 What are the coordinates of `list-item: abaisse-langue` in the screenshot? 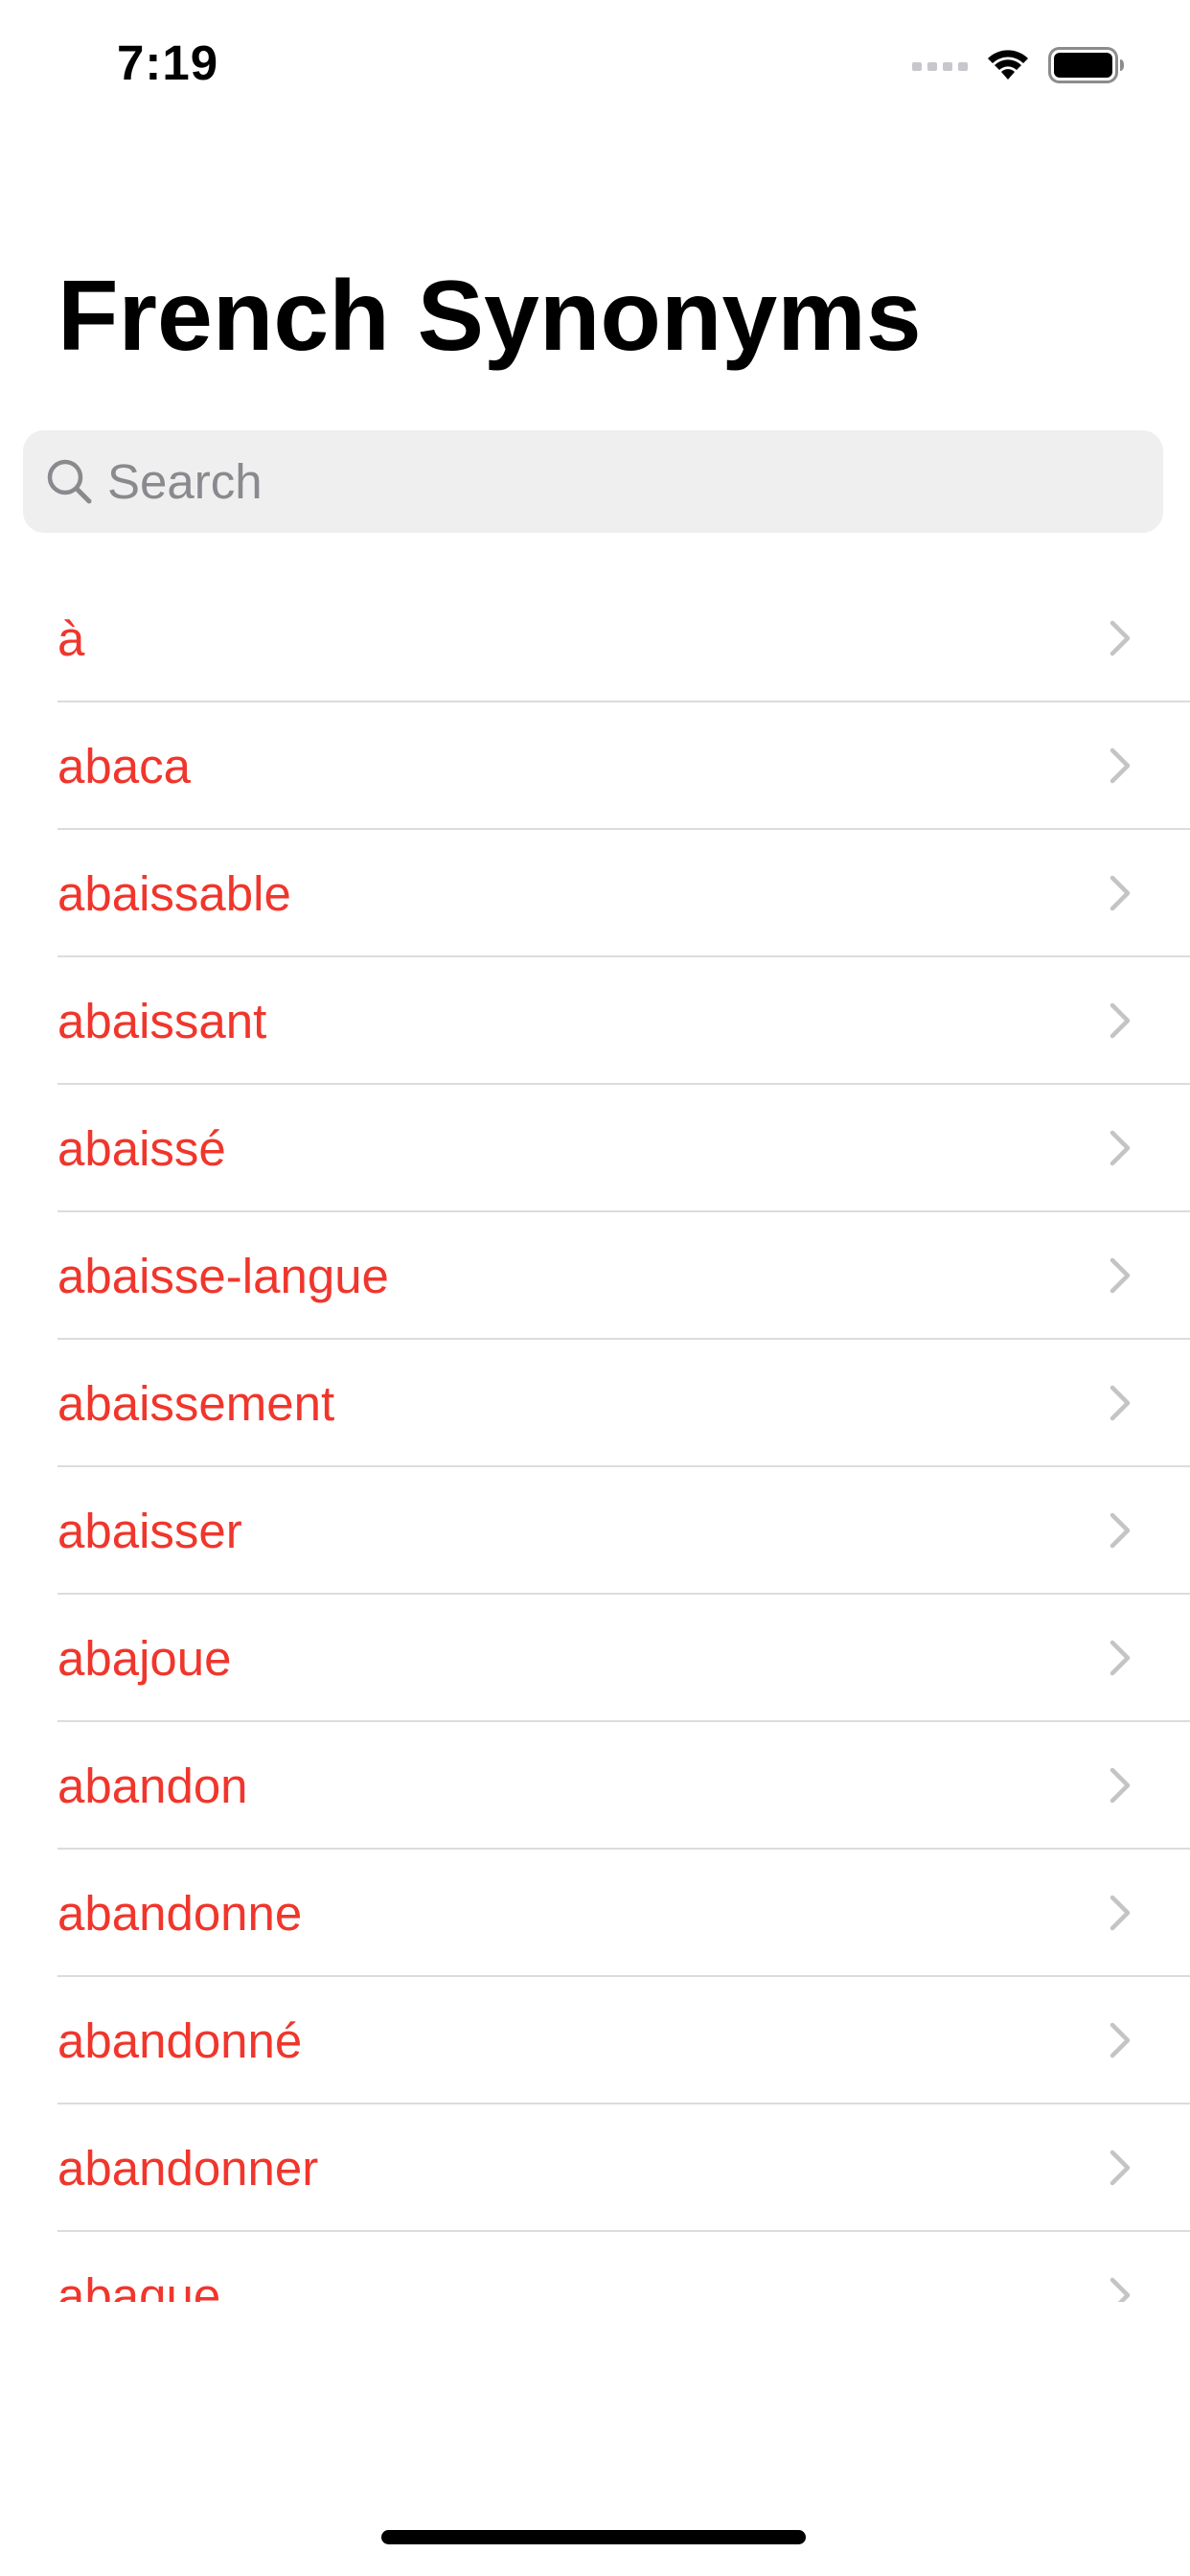 It's located at (595, 1276).